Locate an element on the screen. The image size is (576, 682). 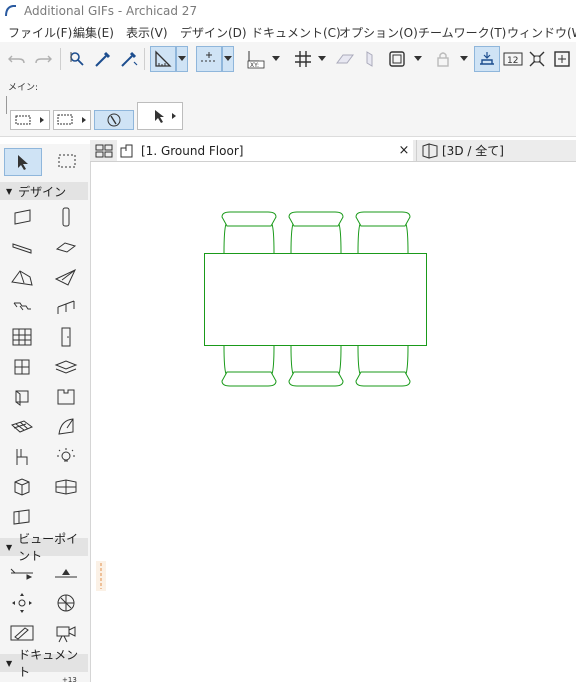
redo-icon is located at coordinates (43, 59).